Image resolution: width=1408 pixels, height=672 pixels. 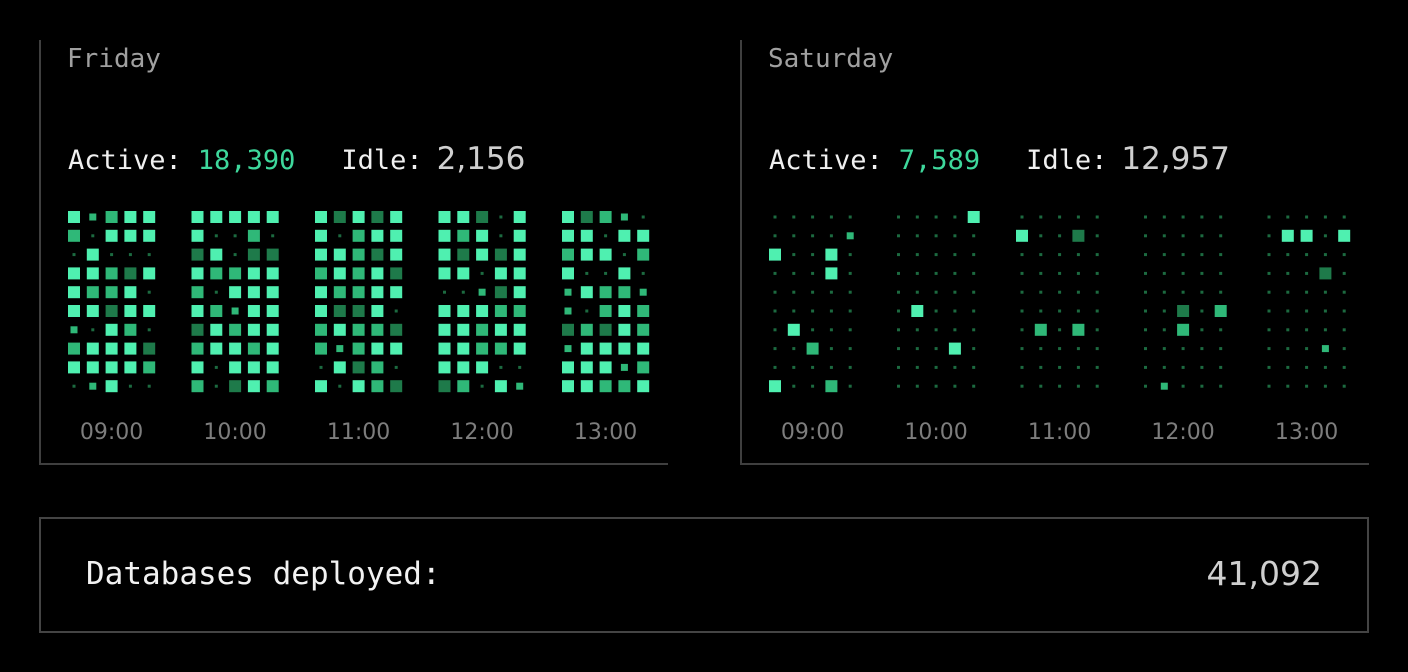 What do you see at coordinates (358, 432) in the screenshot?
I see `x-tick-label: 11:00` at bounding box center [358, 432].